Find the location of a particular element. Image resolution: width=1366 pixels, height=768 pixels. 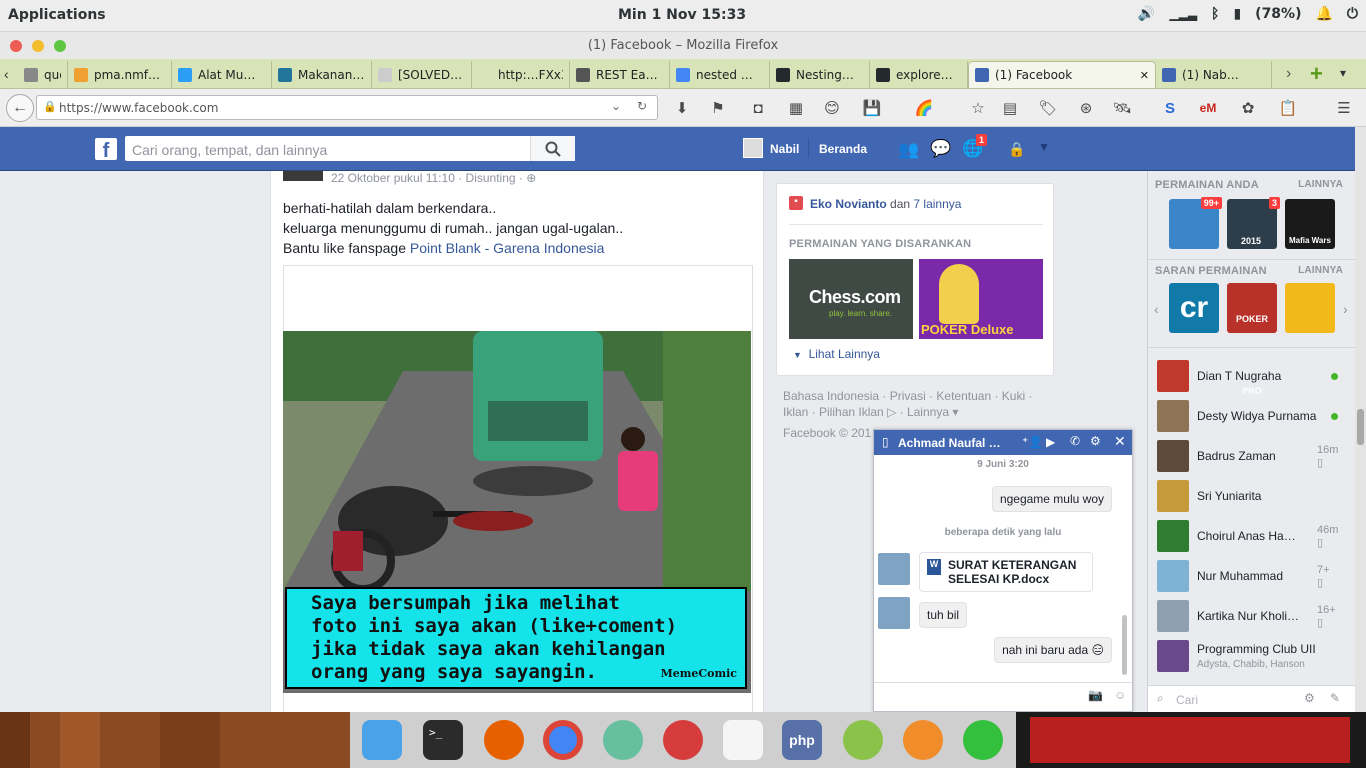

new-message-icon: ✎ is located at coordinates (1335, 698).